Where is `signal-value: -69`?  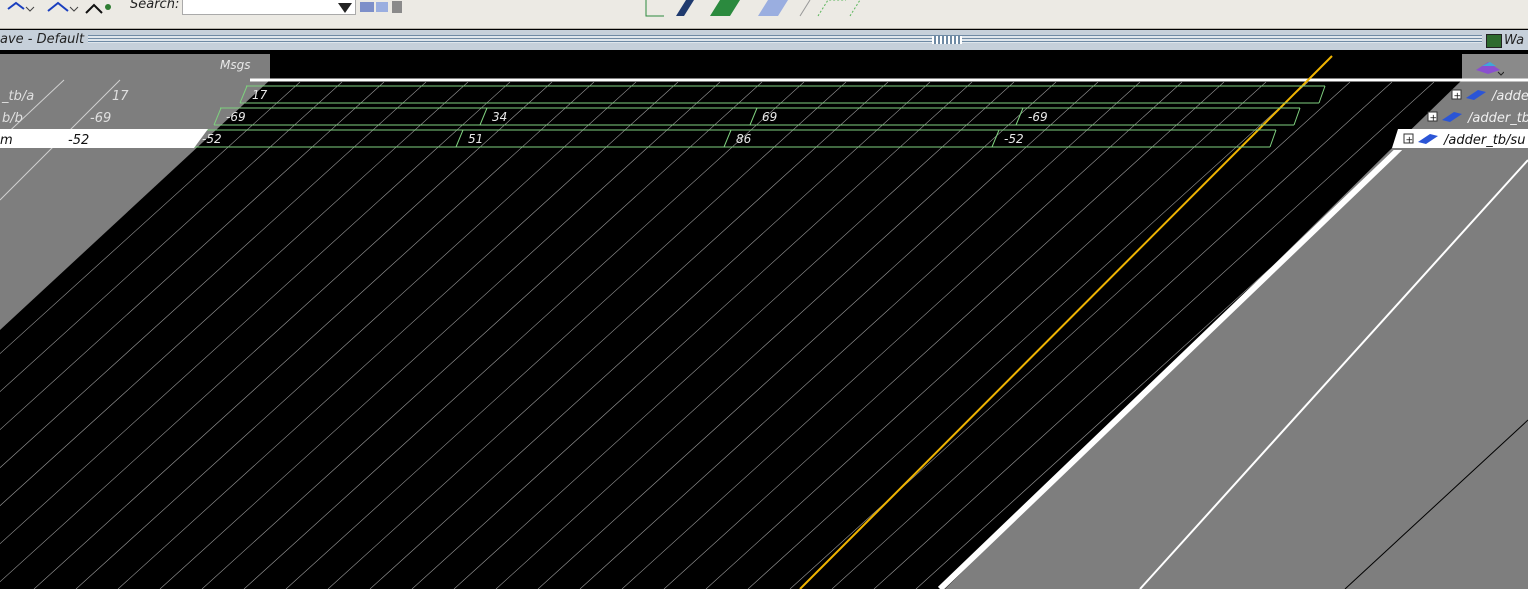
signal-value: -69 is located at coordinates (100, 118).